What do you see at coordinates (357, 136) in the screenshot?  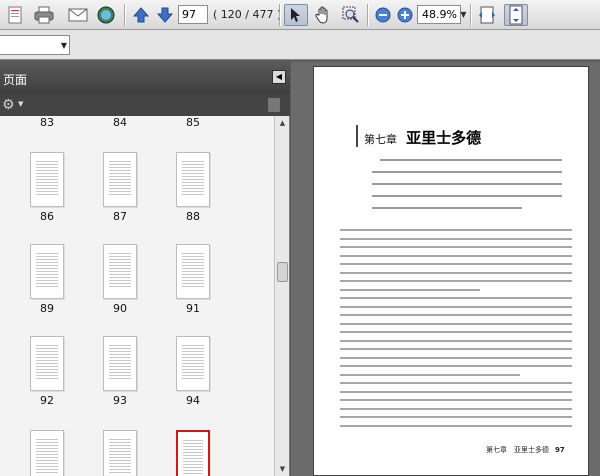 I see `chapter-rule` at bounding box center [357, 136].